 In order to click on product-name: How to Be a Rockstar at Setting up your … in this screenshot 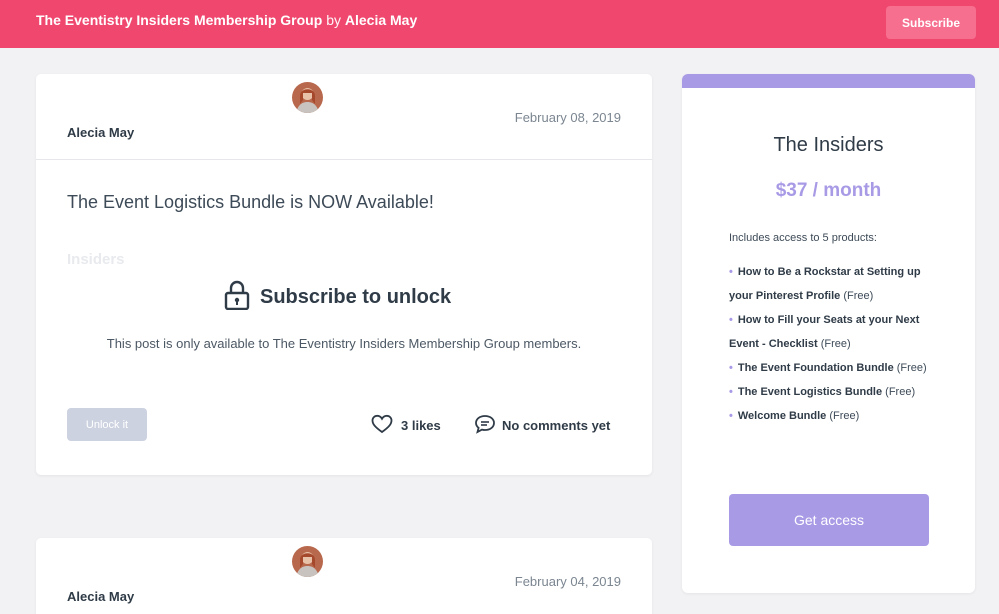, I will do `click(825, 284)`.